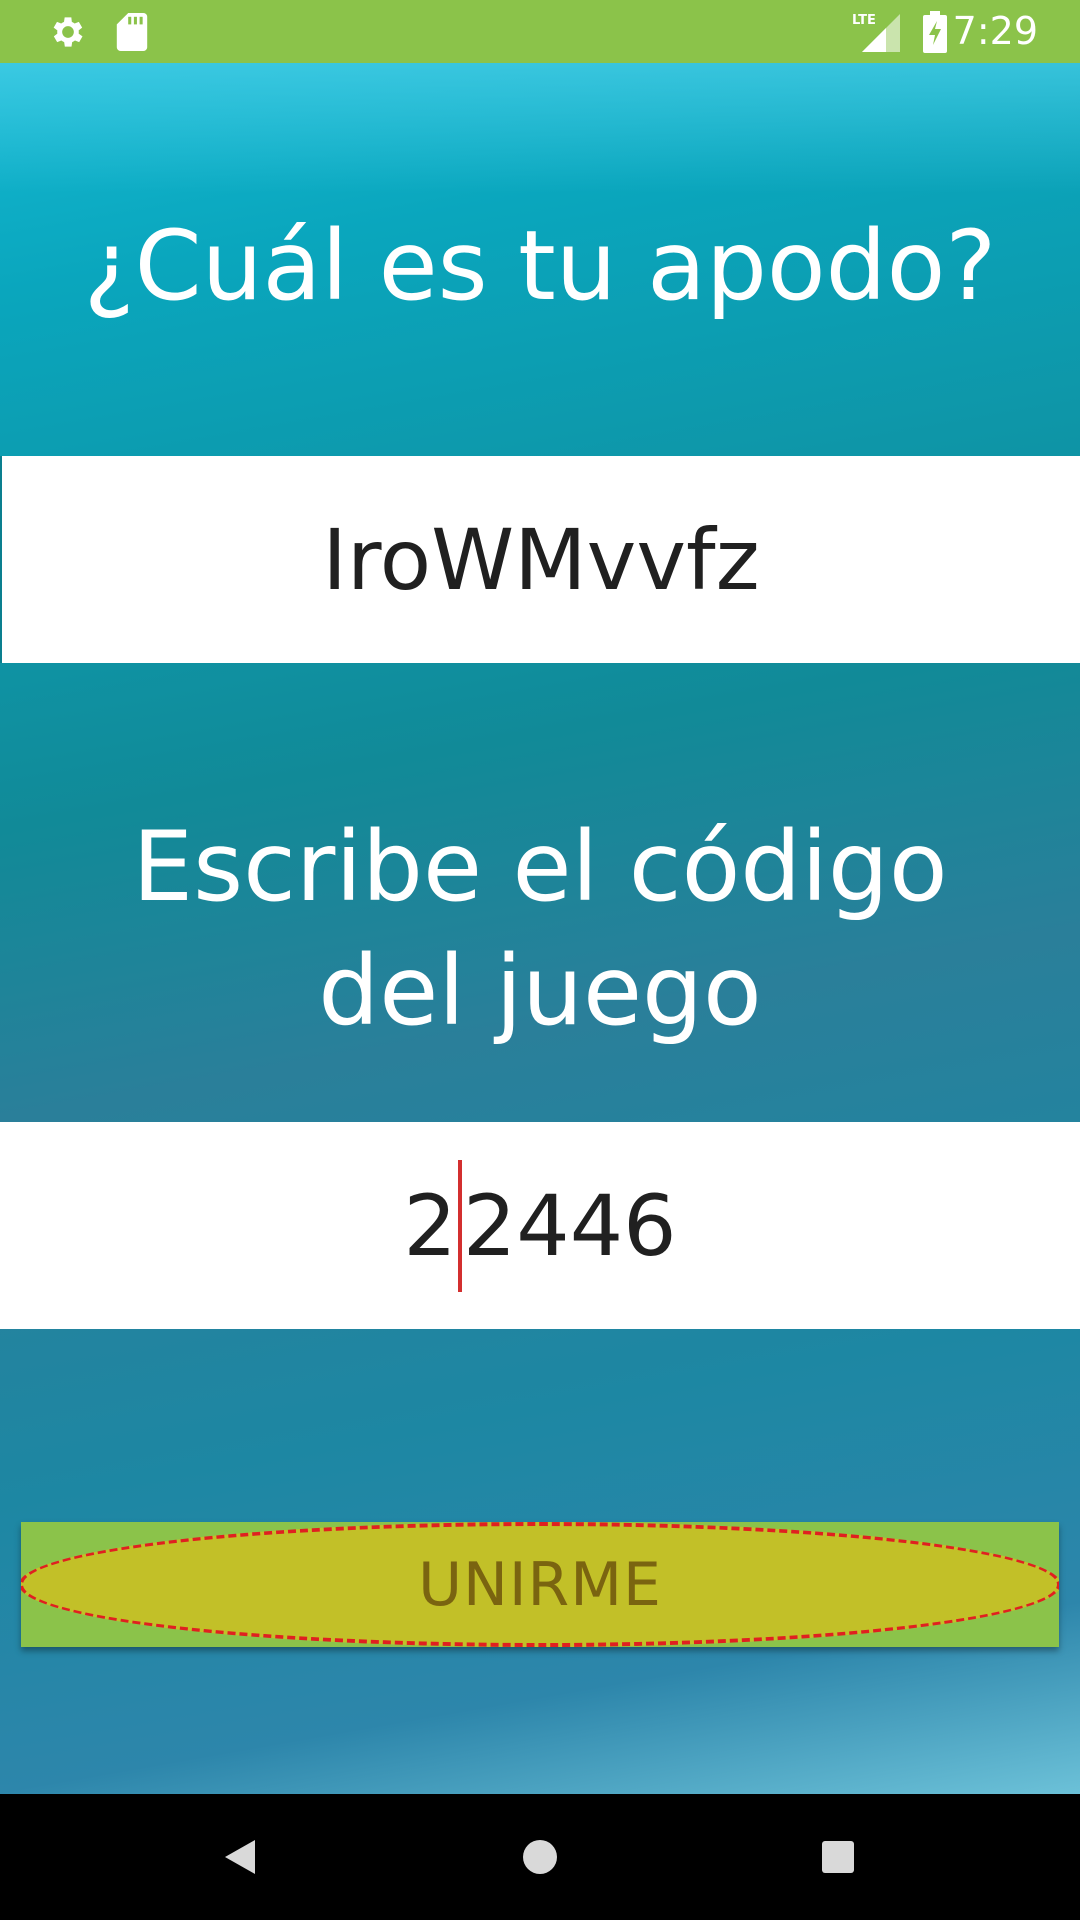 Image resolution: width=1080 pixels, height=1920 pixels. I want to click on battery-charging-icon, so click(935, 31).